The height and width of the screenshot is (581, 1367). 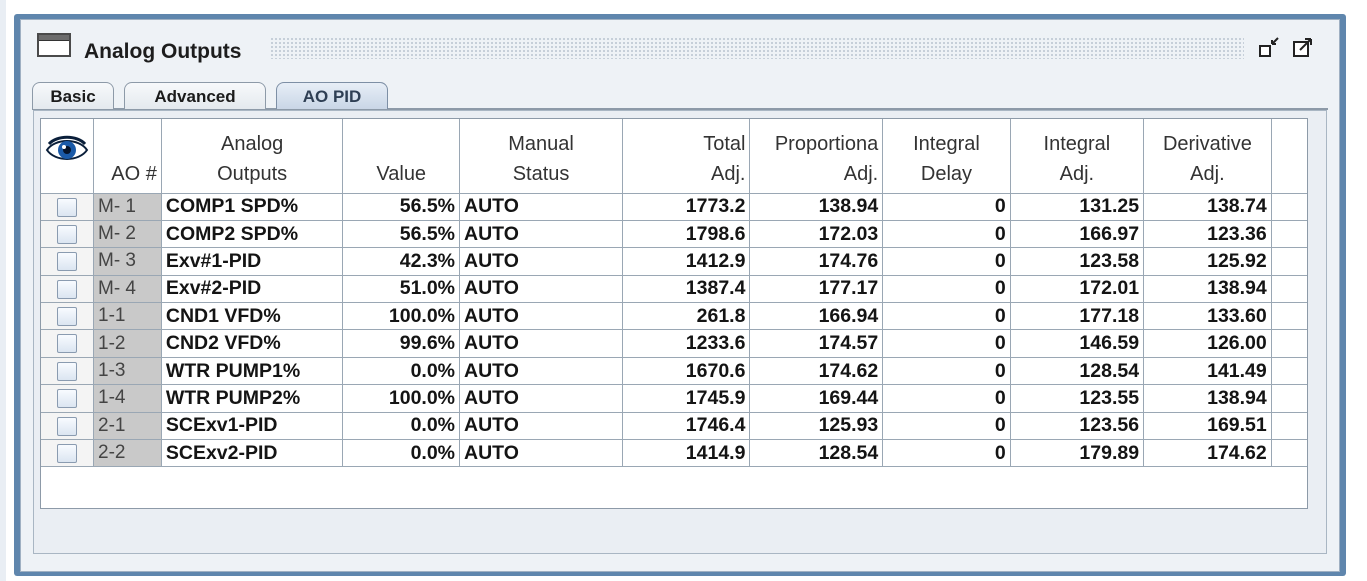 I want to click on value-cell: 99.6%, so click(x=401, y=343).